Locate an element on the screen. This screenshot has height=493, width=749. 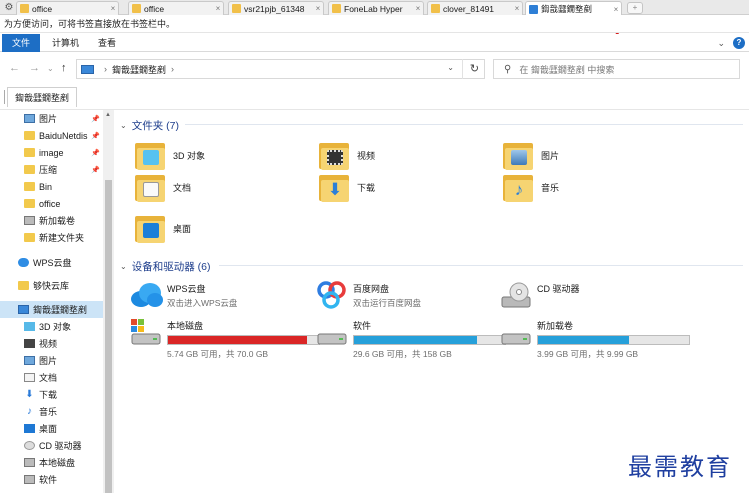
scroll-up-icon: ▲ is located at coordinates (108, 115).